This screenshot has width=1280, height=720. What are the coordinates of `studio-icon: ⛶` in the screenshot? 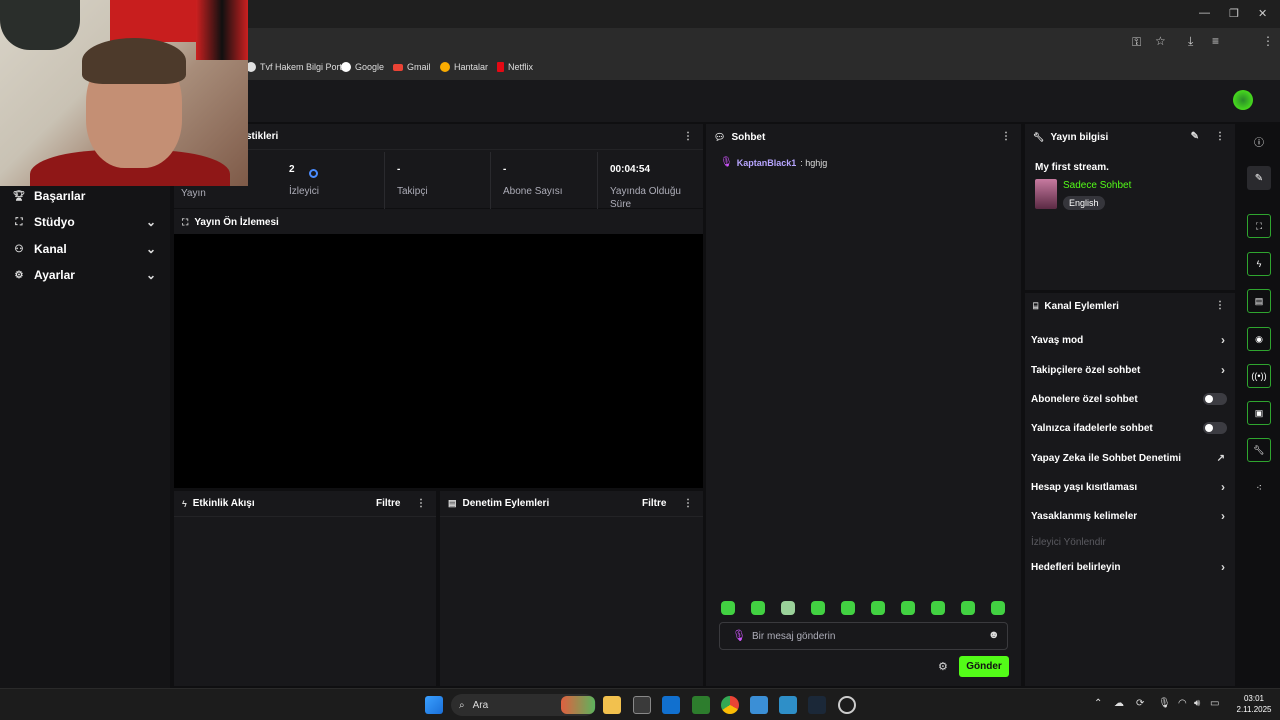 It's located at (19, 222).